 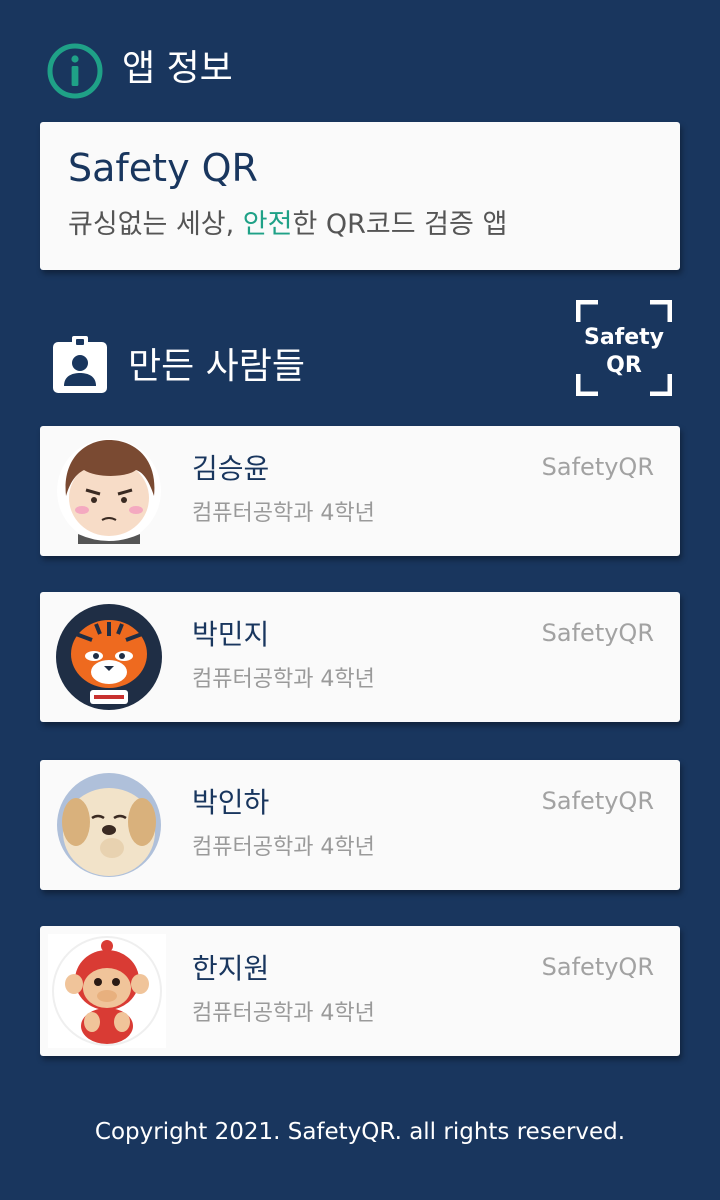 What do you see at coordinates (155, 224) in the screenshot?
I see `tagline-text: 큐싱없는 세상,` at bounding box center [155, 224].